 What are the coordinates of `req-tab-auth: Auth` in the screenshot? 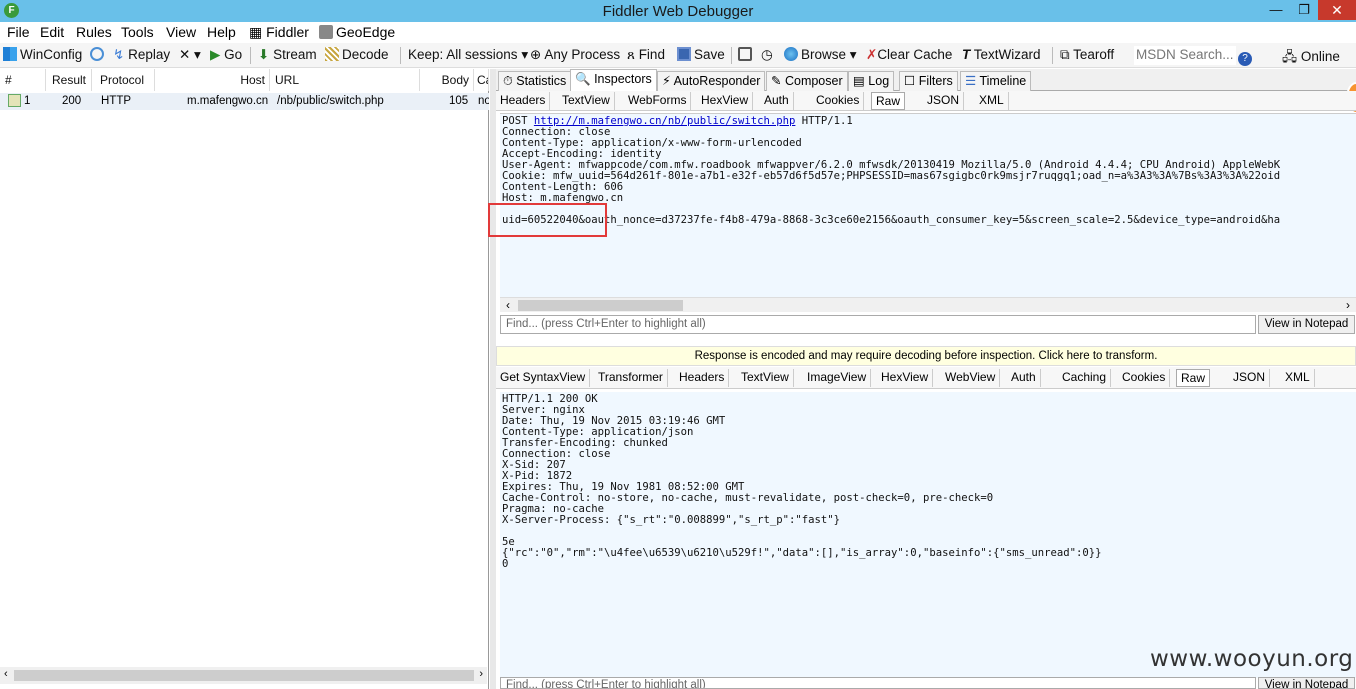 It's located at (777, 101).